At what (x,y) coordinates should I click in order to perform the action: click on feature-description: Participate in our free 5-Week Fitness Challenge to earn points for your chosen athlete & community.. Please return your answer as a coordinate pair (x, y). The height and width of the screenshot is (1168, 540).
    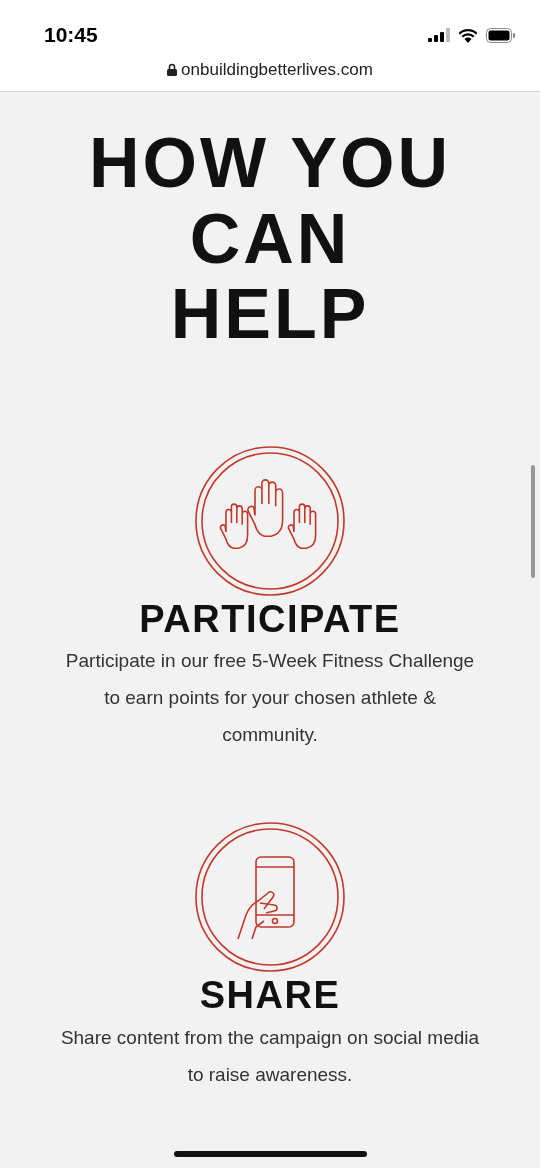
    Looking at the image, I should click on (270, 698).